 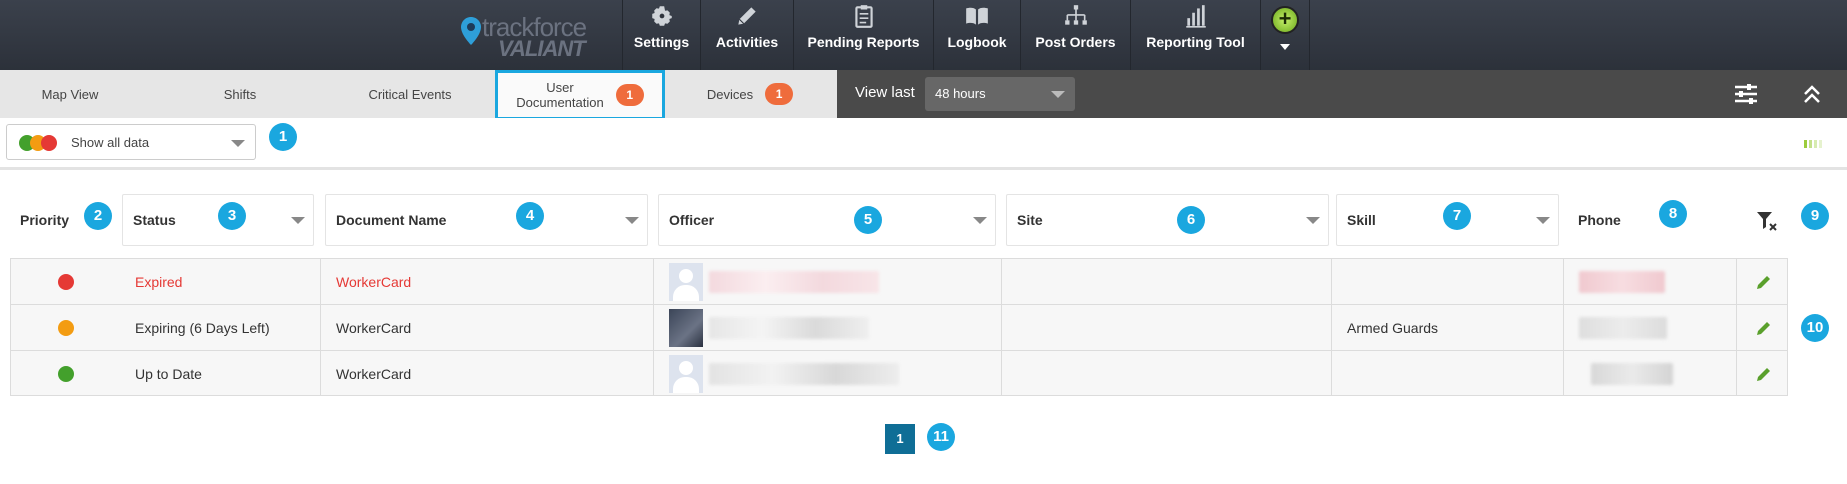 I want to click on nav-reporting-tool: Reporting Tool, so click(x=1195, y=35).